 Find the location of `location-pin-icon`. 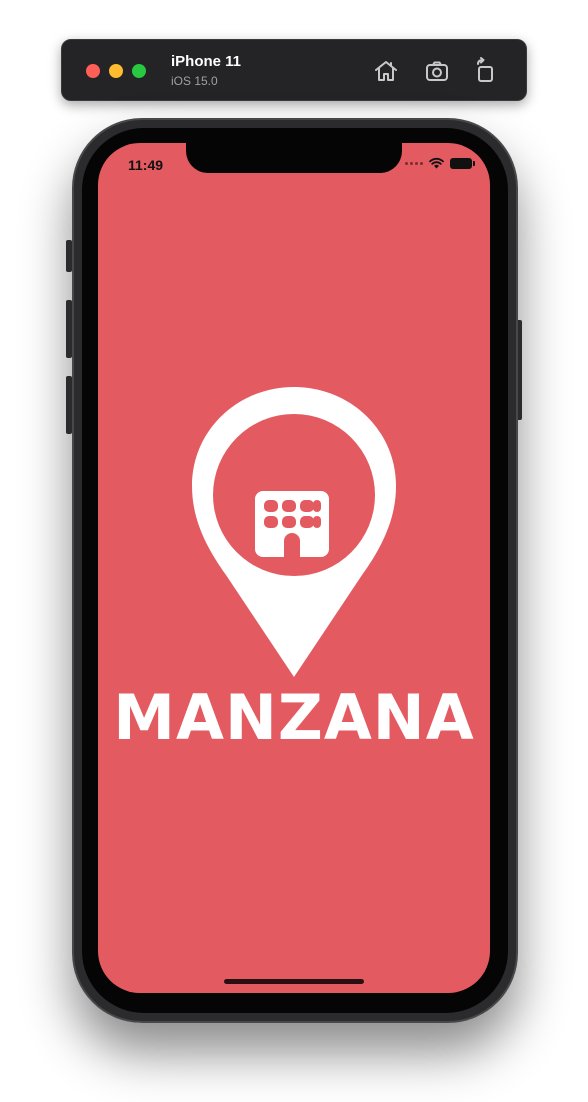

location-pin-icon is located at coordinates (294, 532).